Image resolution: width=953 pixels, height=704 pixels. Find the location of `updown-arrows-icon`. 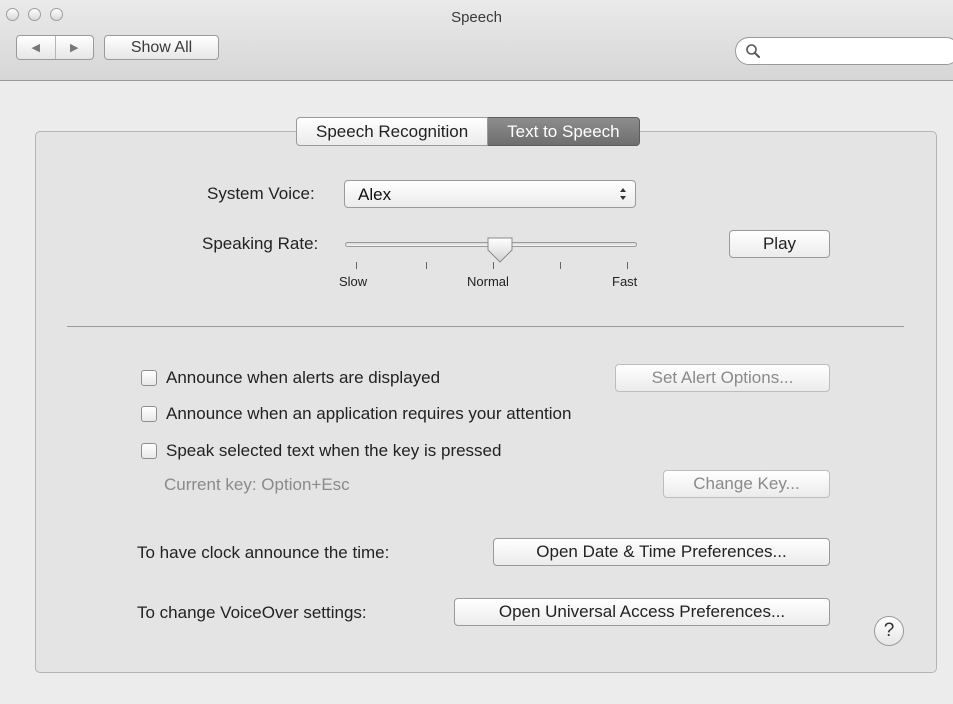

updown-arrows-icon is located at coordinates (623, 194).